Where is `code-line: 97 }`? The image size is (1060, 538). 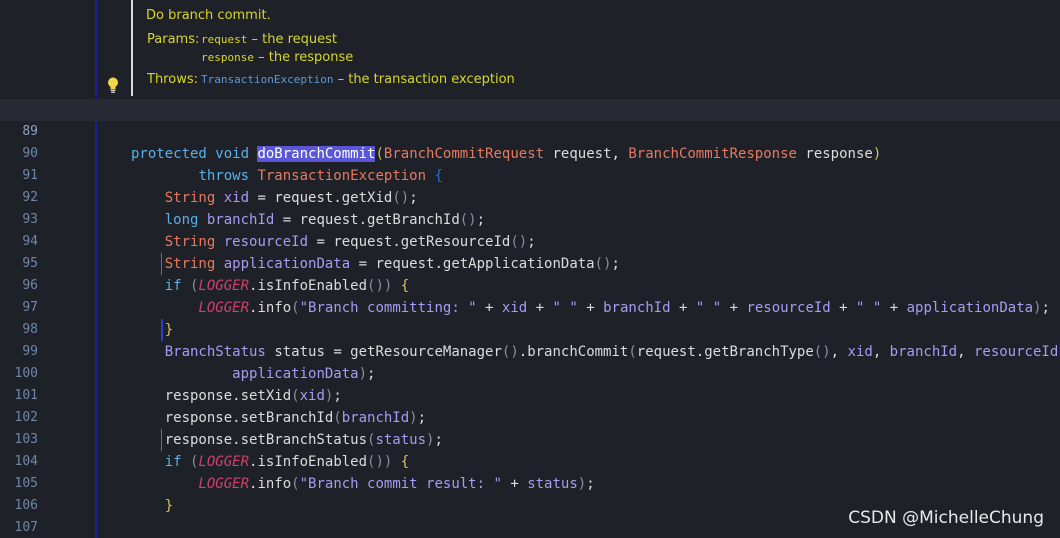
code-line: 97 } is located at coordinates (530, 306).